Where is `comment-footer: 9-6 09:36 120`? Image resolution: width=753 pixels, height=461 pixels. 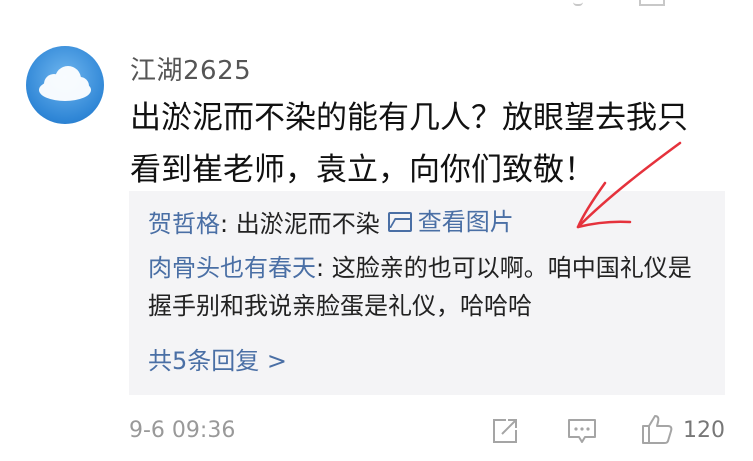
comment-footer: 9-6 09:36 120 is located at coordinates (376, 430).